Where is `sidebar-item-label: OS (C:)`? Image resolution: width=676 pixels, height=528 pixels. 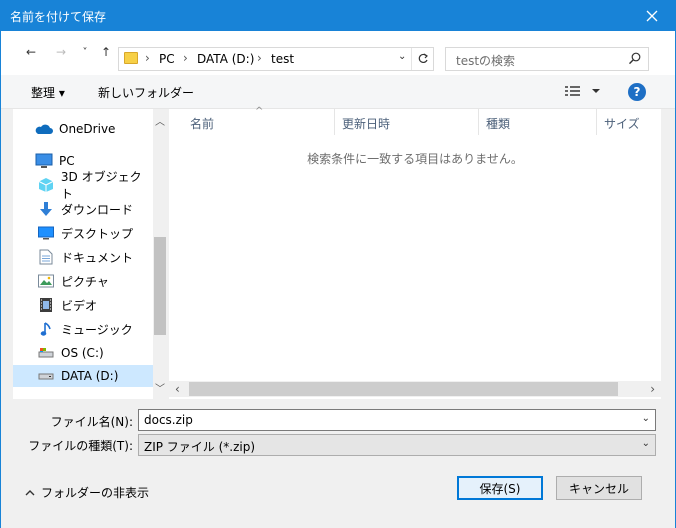
sidebar-item-label: OS (C:) is located at coordinates (82, 353).